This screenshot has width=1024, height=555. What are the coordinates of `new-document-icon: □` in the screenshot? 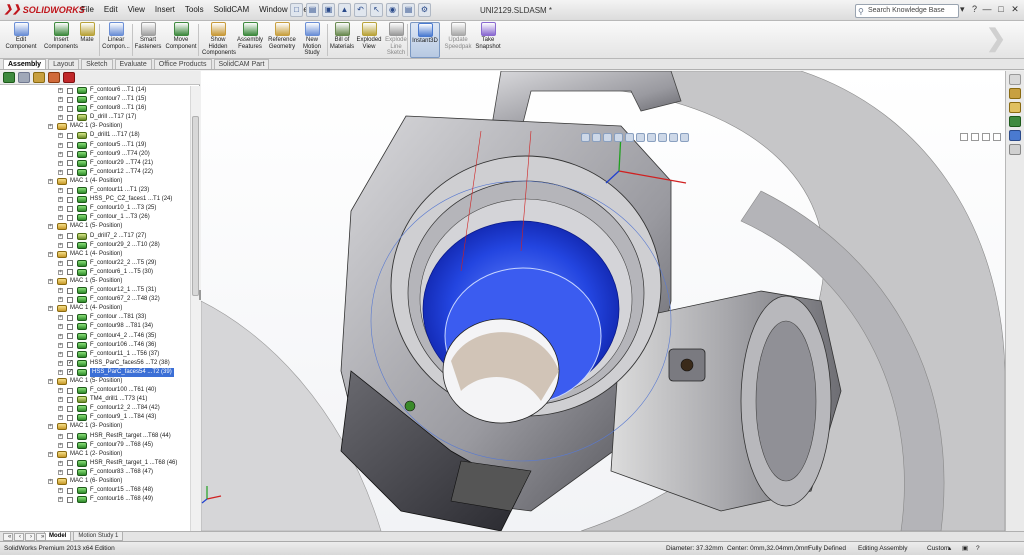 It's located at (296, 10).